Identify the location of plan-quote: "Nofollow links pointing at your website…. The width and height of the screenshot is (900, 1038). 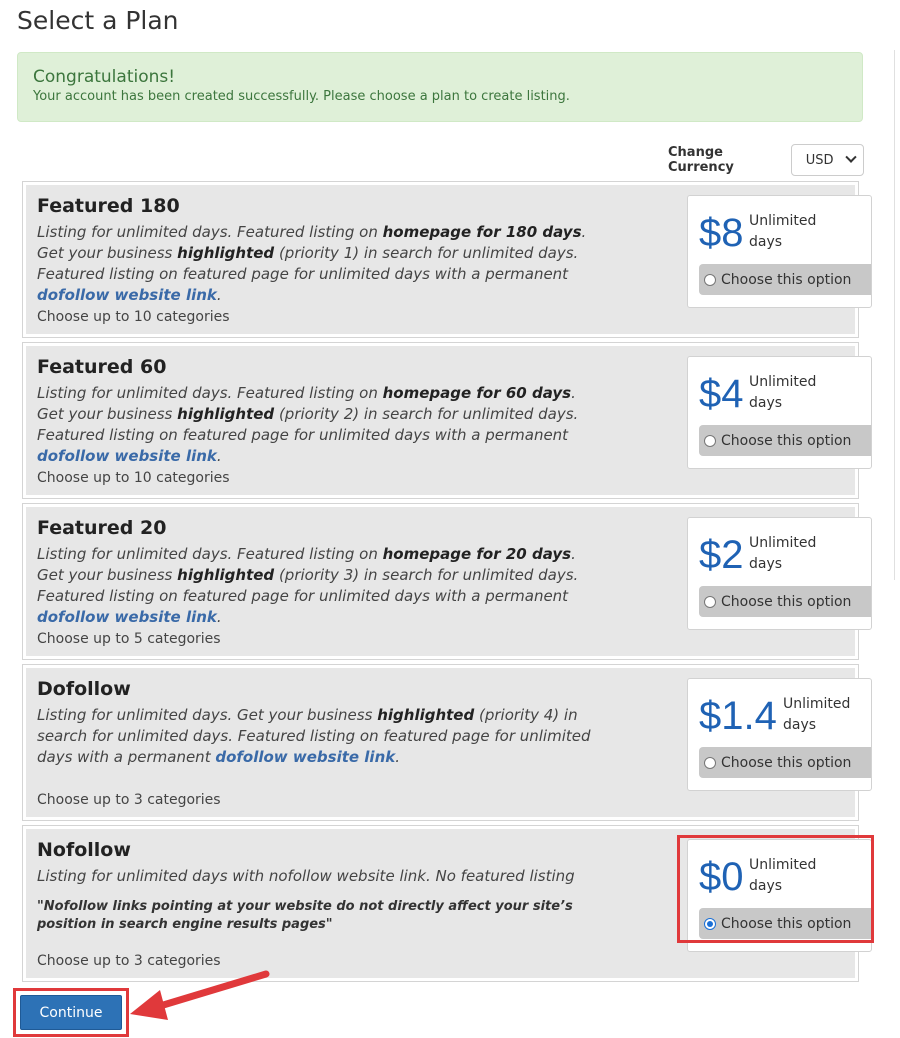
(305, 915).